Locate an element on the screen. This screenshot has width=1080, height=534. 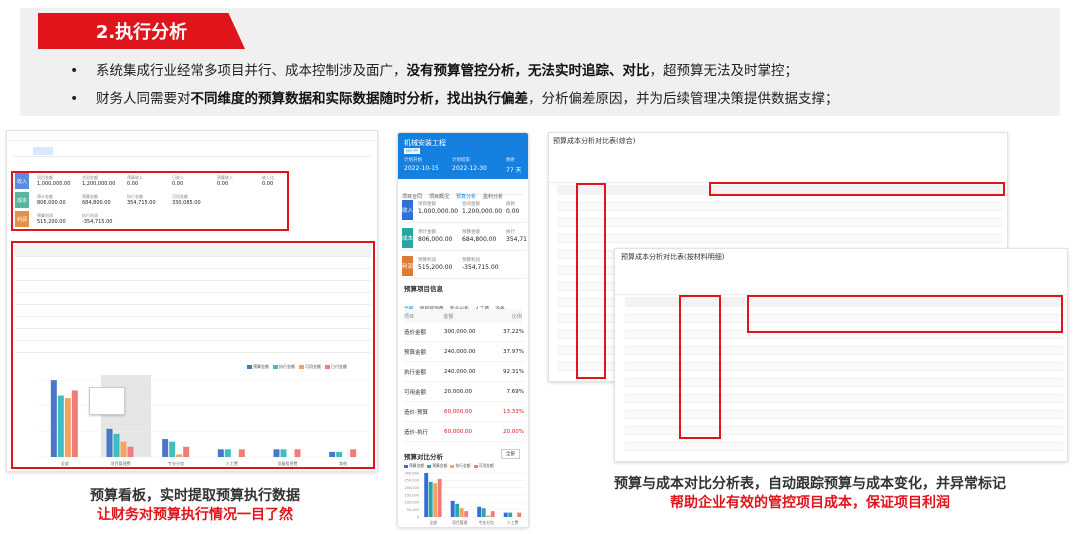
kpi-card: 收入 项目金额 1,000,000.00 合同金额 1,200,000.00 收款 0.00 is located at coordinates (464, 210).